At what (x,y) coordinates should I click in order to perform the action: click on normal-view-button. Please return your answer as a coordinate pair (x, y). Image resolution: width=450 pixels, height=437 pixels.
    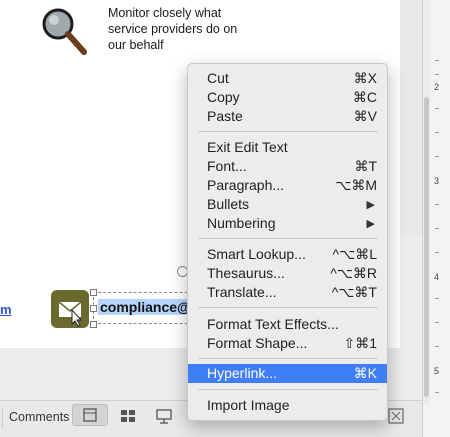
    Looking at the image, I should click on (90, 415).